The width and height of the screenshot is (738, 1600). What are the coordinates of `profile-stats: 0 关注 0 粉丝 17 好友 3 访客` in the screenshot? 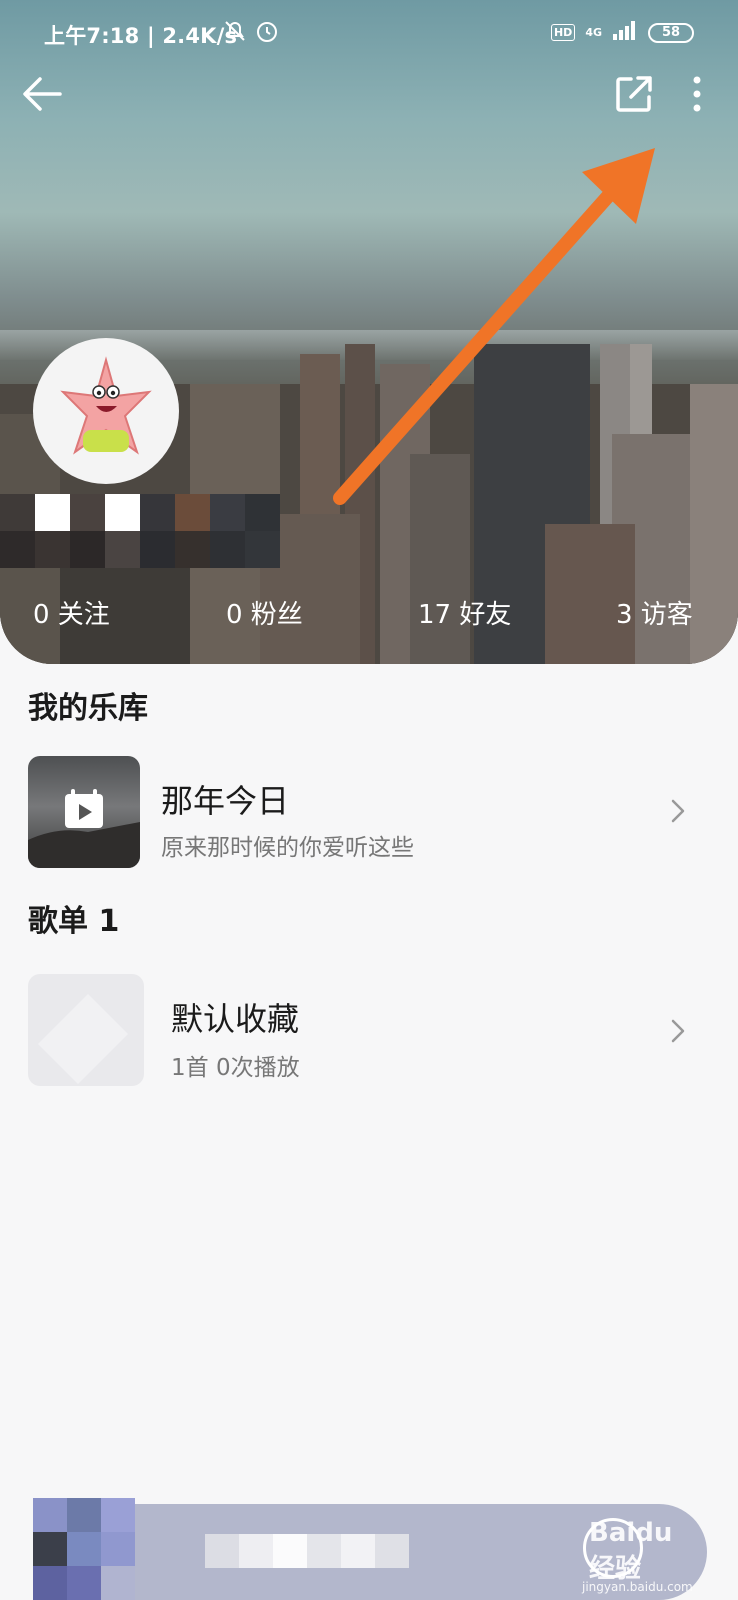 It's located at (369, 610).